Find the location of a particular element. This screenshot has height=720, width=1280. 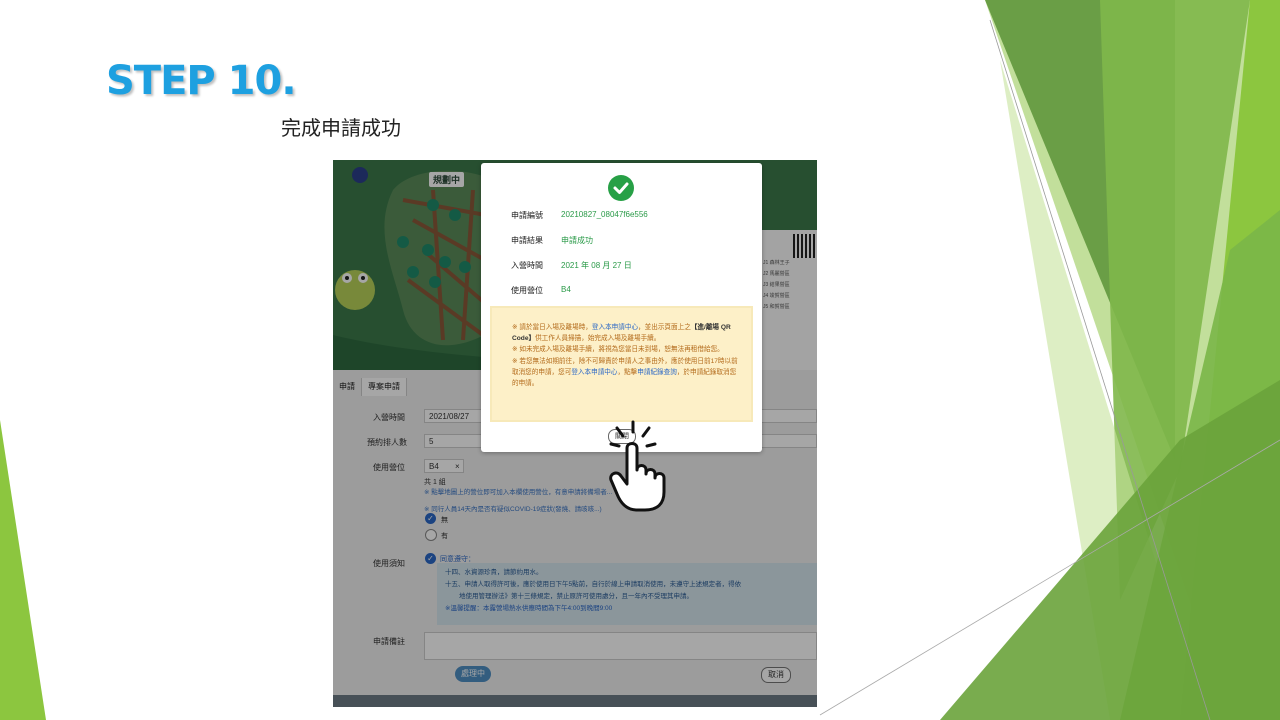

notice-para-2: ※ 如未完成入場及離場手續，將視為您當日未到場，恕無法再租借給您。 is located at coordinates (618, 350).